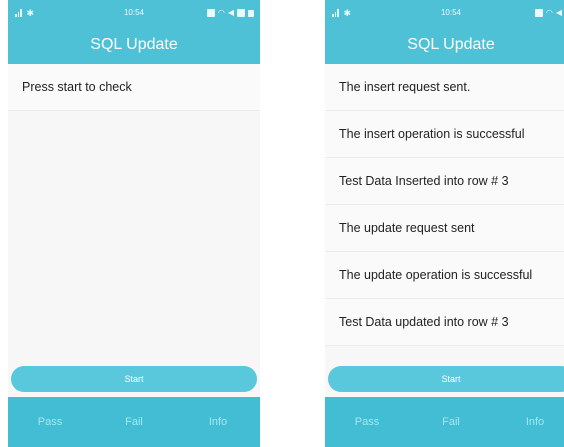 Image resolution: width=564 pixels, height=447 pixels. Describe the element at coordinates (251, 13) in the screenshot. I see `battery-icon` at that location.